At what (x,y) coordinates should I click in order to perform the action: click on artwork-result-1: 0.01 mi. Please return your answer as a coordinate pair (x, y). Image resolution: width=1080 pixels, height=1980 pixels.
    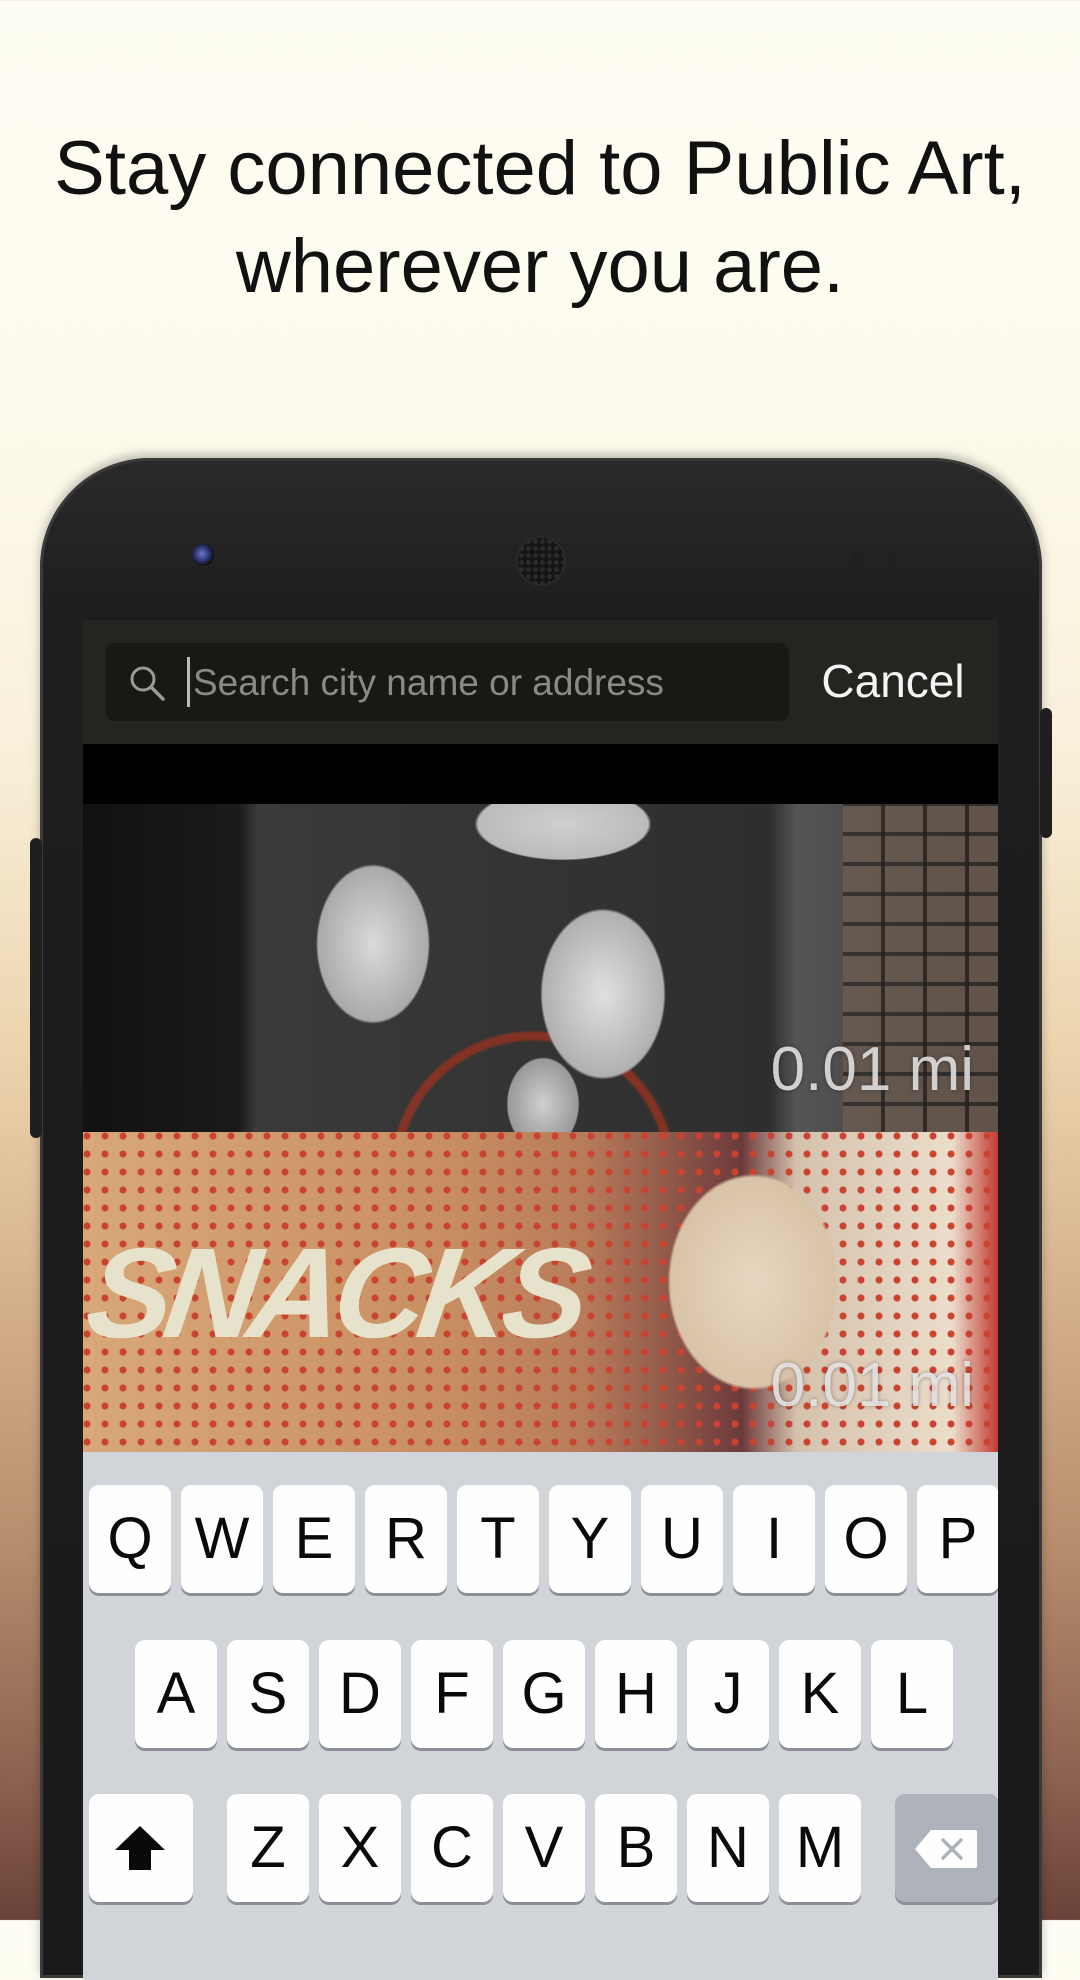
    Looking at the image, I should click on (540, 968).